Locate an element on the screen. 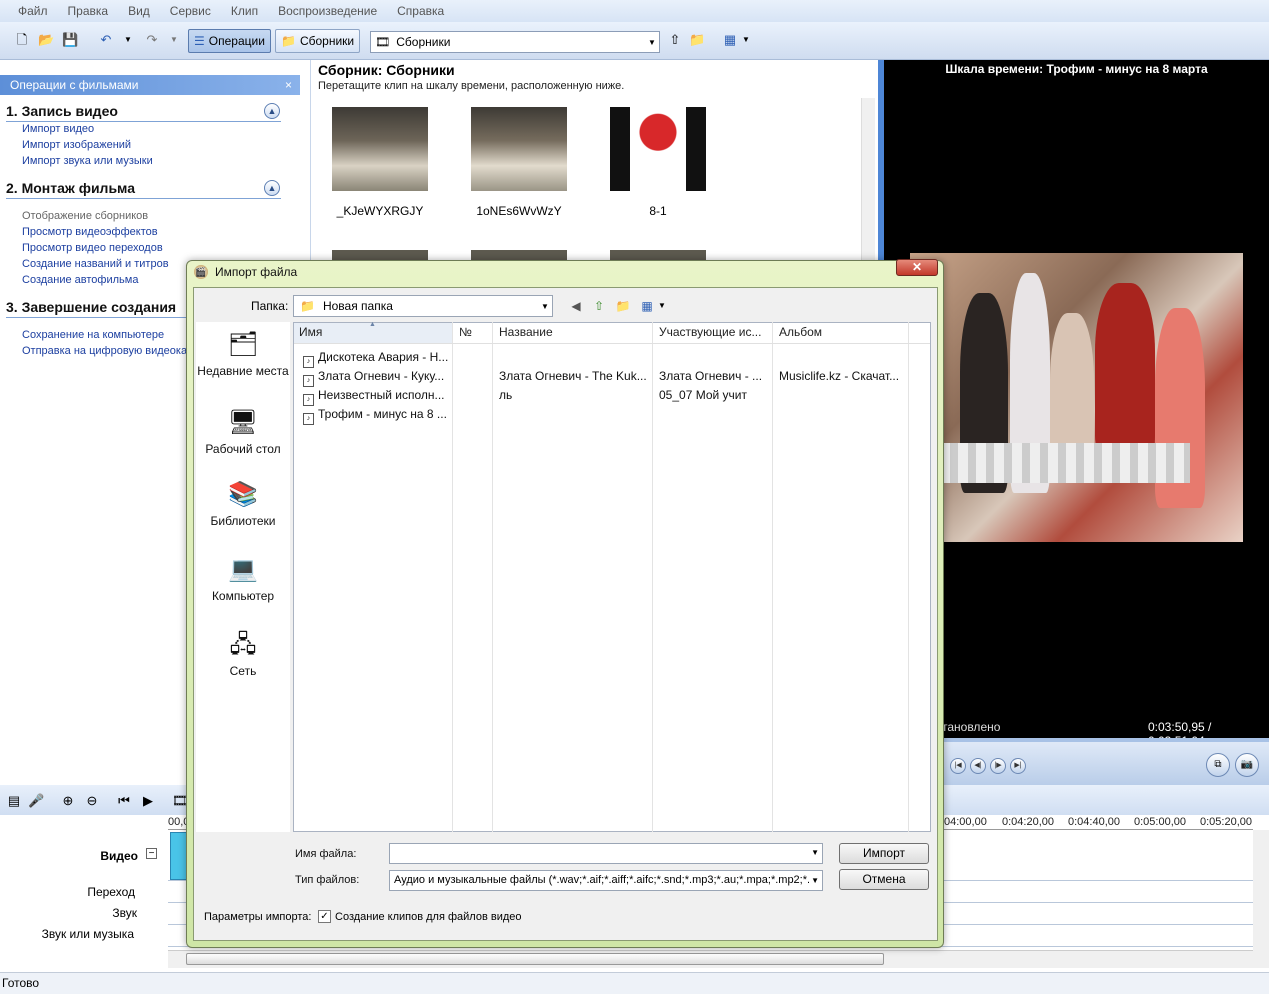  task-pane-header: Операции с фильмами × is located at coordinates (150, 85).